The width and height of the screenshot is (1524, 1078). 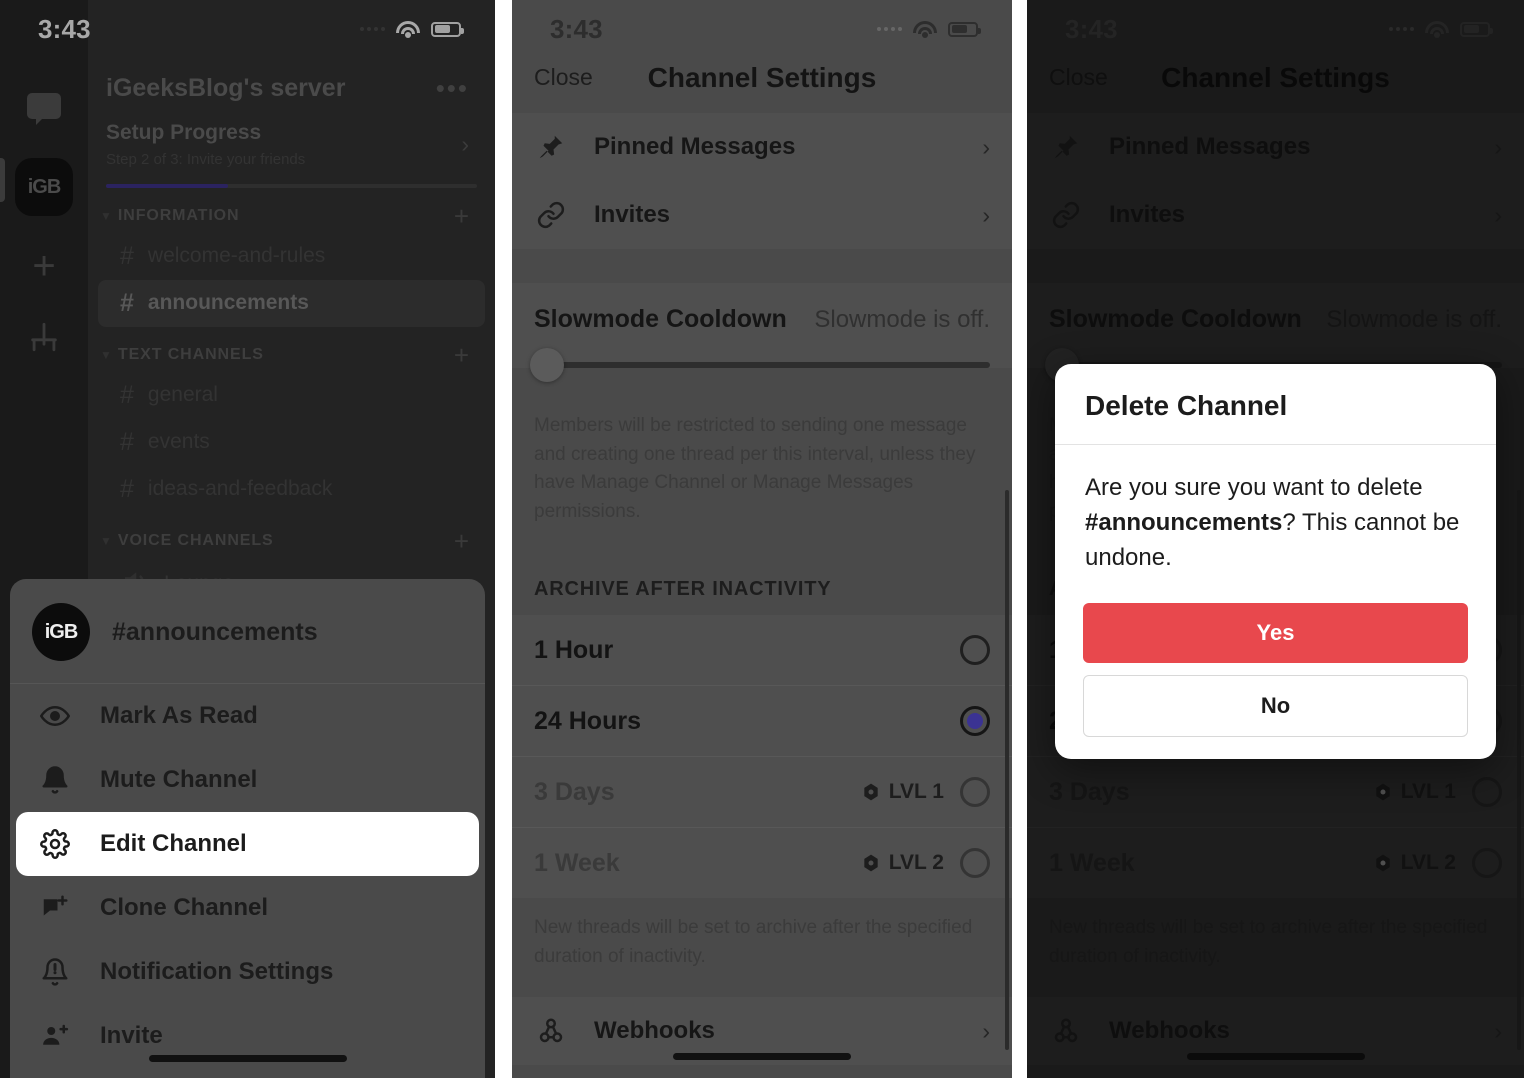 I want to click on channel-category-header: ▼ INFORMATION +, so click(x=291, y=210).